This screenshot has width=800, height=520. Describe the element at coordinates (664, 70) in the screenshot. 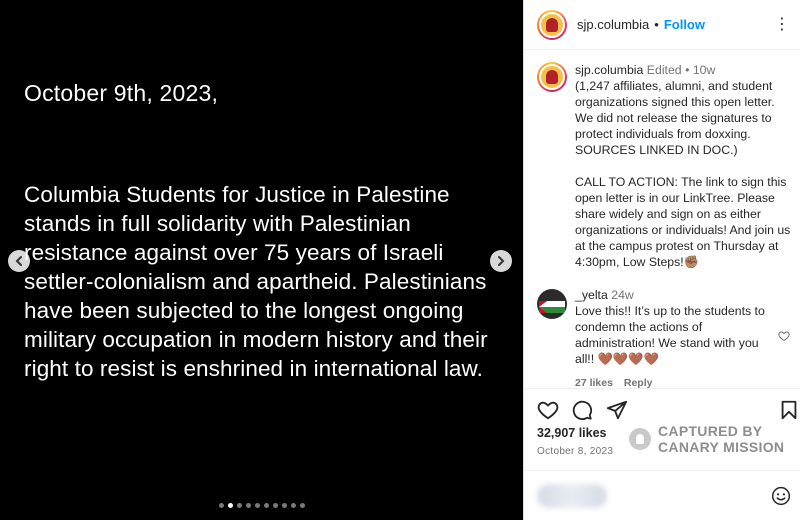

I see `caption-edited: Edited` at that location.